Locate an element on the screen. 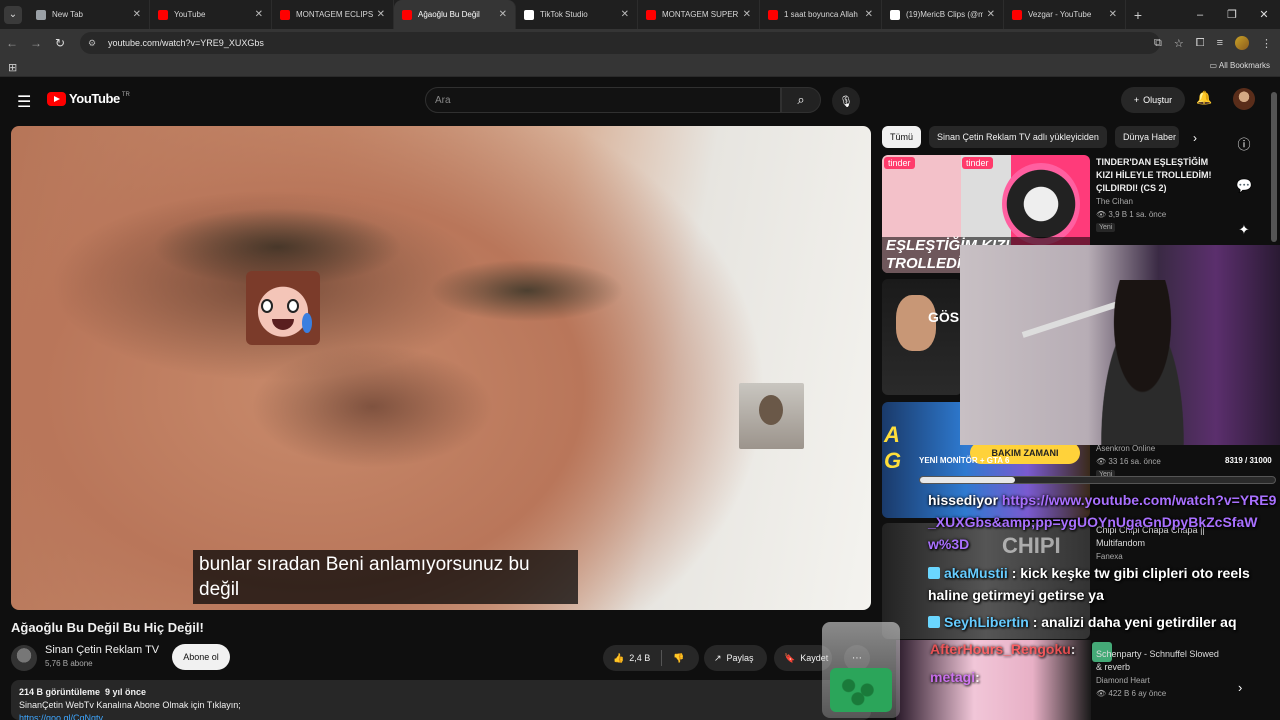  chat-user-5: metagi is located at coordinates (953, 677).